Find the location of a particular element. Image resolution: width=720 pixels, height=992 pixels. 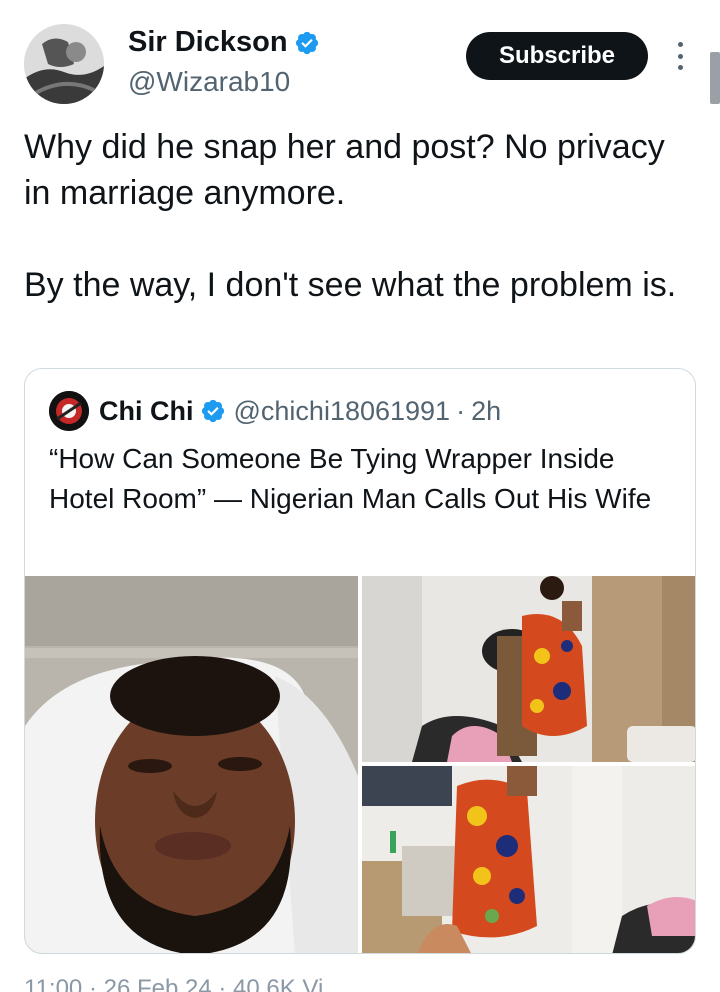

quoted-tweet-header: Chi Chi @chichi18061991 · 2h is located at coordinates (275, 411).